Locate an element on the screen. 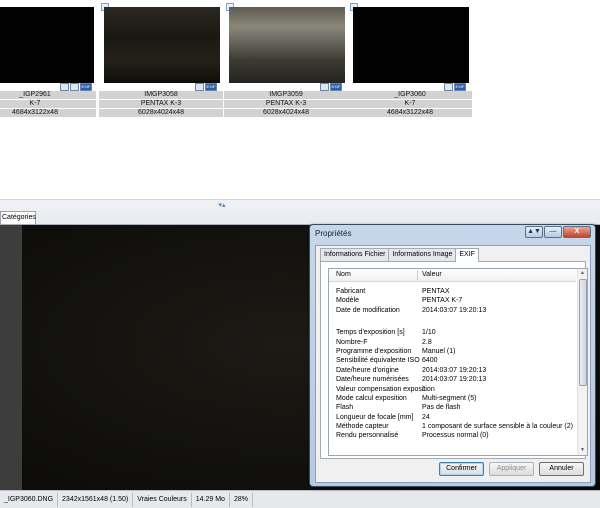  thumbnail-name: IMGP3058 is located at coordinates (161, 95).